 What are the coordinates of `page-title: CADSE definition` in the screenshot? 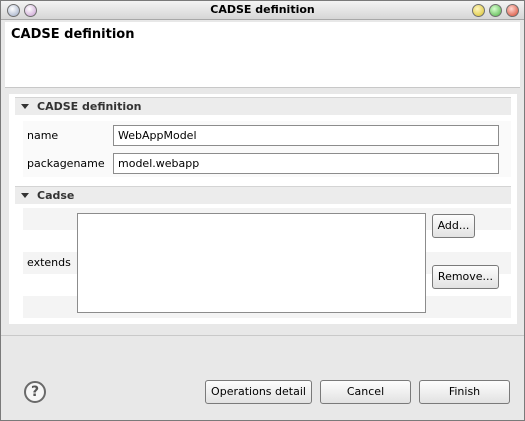 It's located at (73, 34).